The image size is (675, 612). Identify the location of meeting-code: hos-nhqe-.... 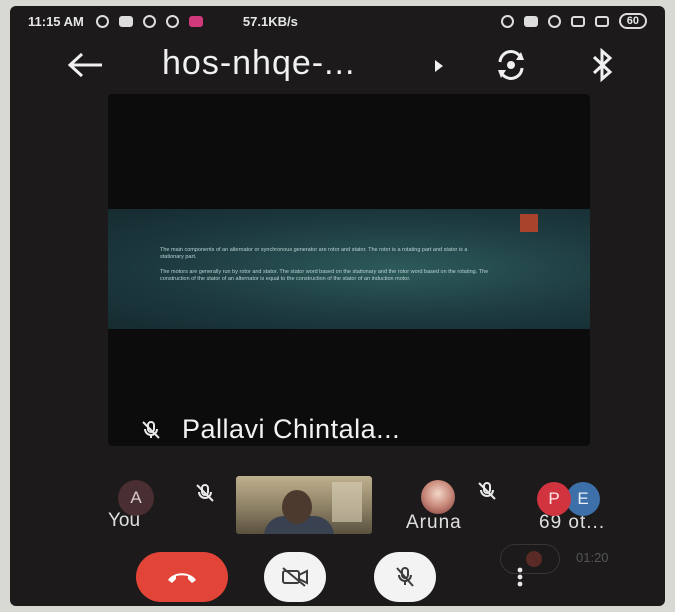
(258, 63).